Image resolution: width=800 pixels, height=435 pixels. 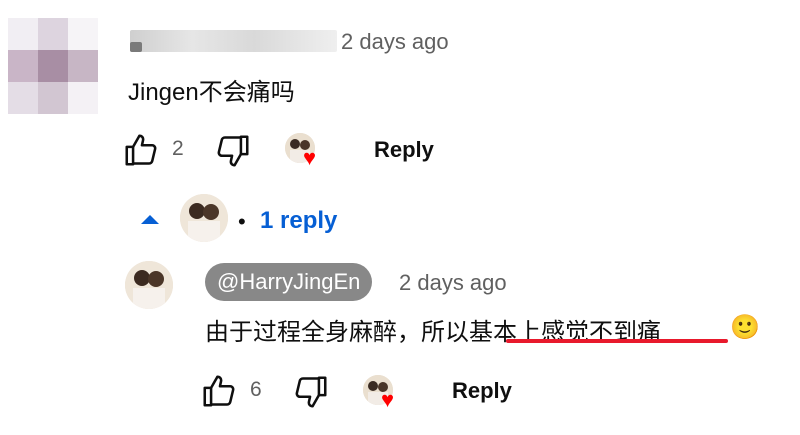 What do you see at coordinates (289, 282) in the screenshot?
I see `reply-author-chip: @HarryJingEn` at bounding box center [289, 282].